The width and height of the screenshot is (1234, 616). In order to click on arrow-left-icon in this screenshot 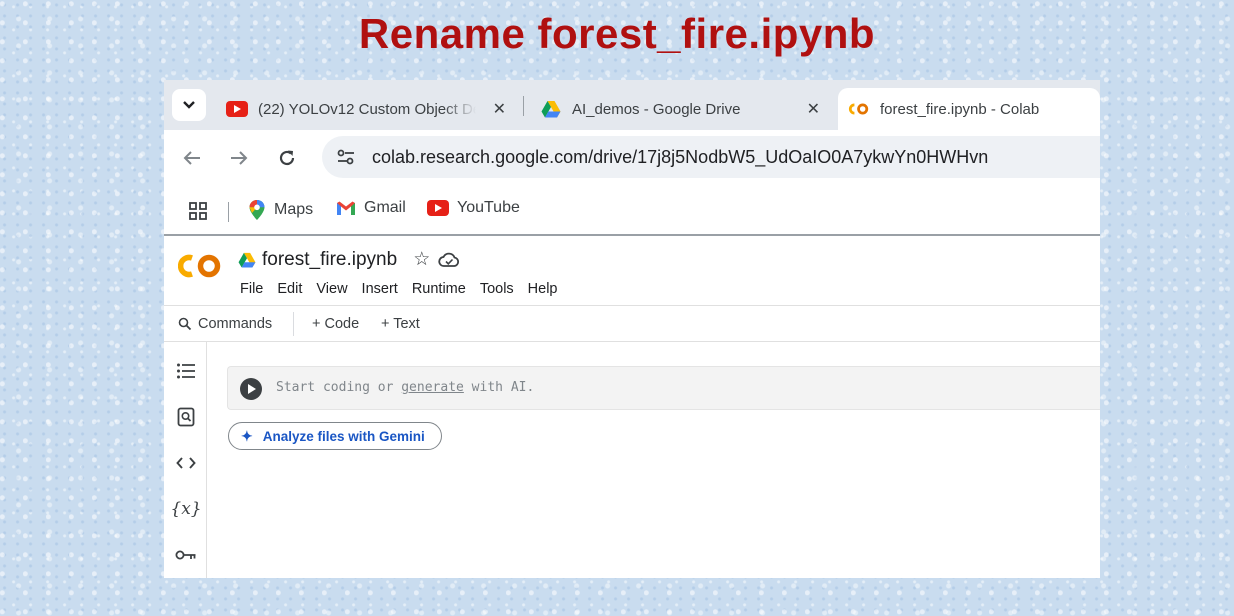, I will do `click(191, 158)`.